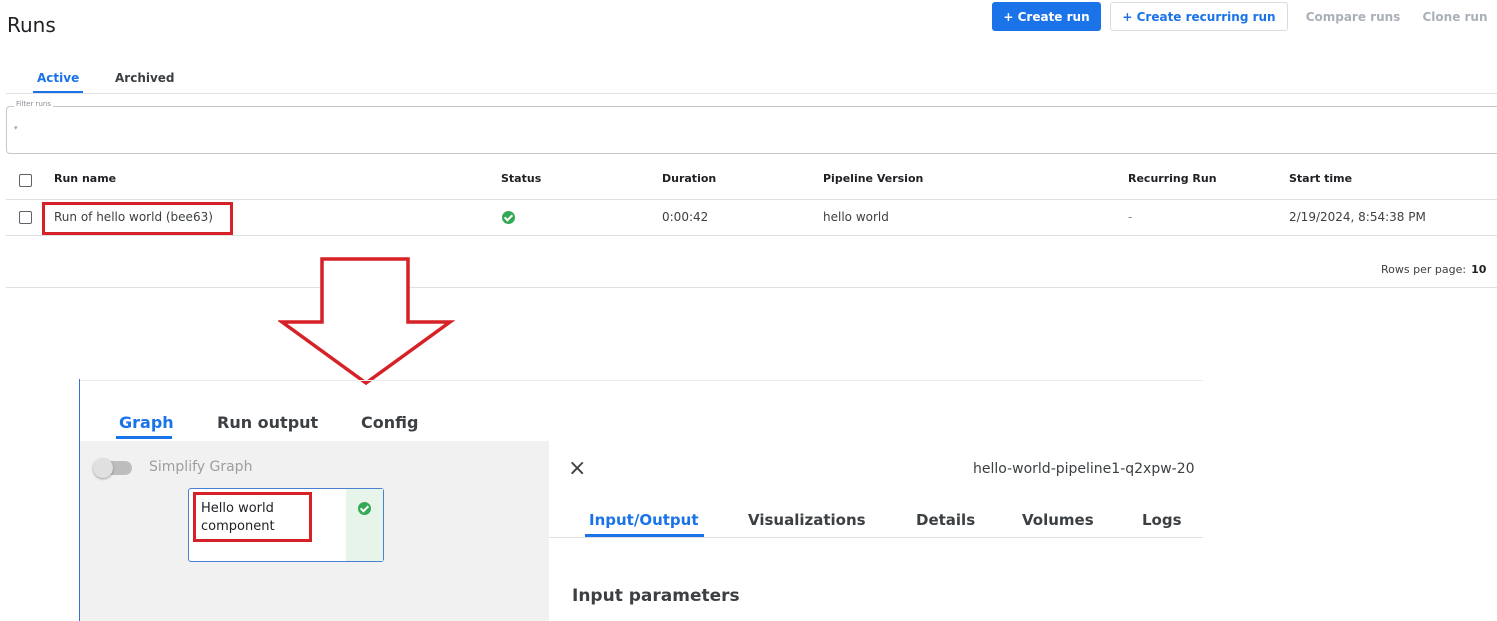  I want to click on row-checkbox, so click(25, 217).